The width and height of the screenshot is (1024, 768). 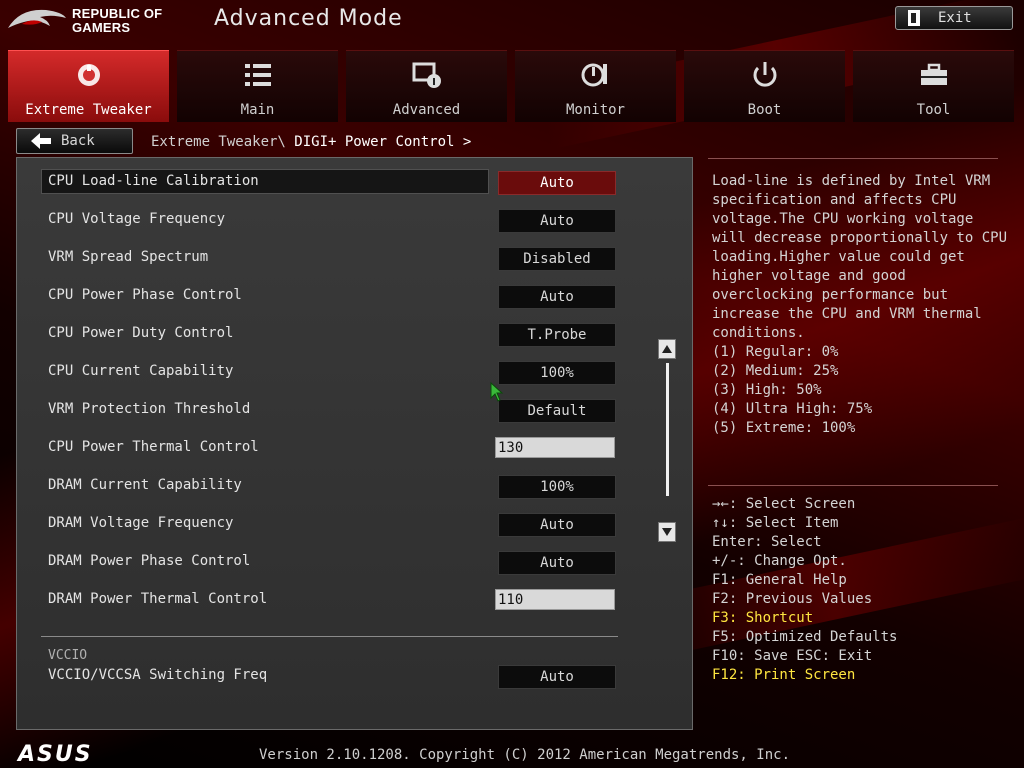 I want to click on setting-row-dram-voltage-frequency: DRAM Voltage Frequency Auto, so click(x=328, y=524).